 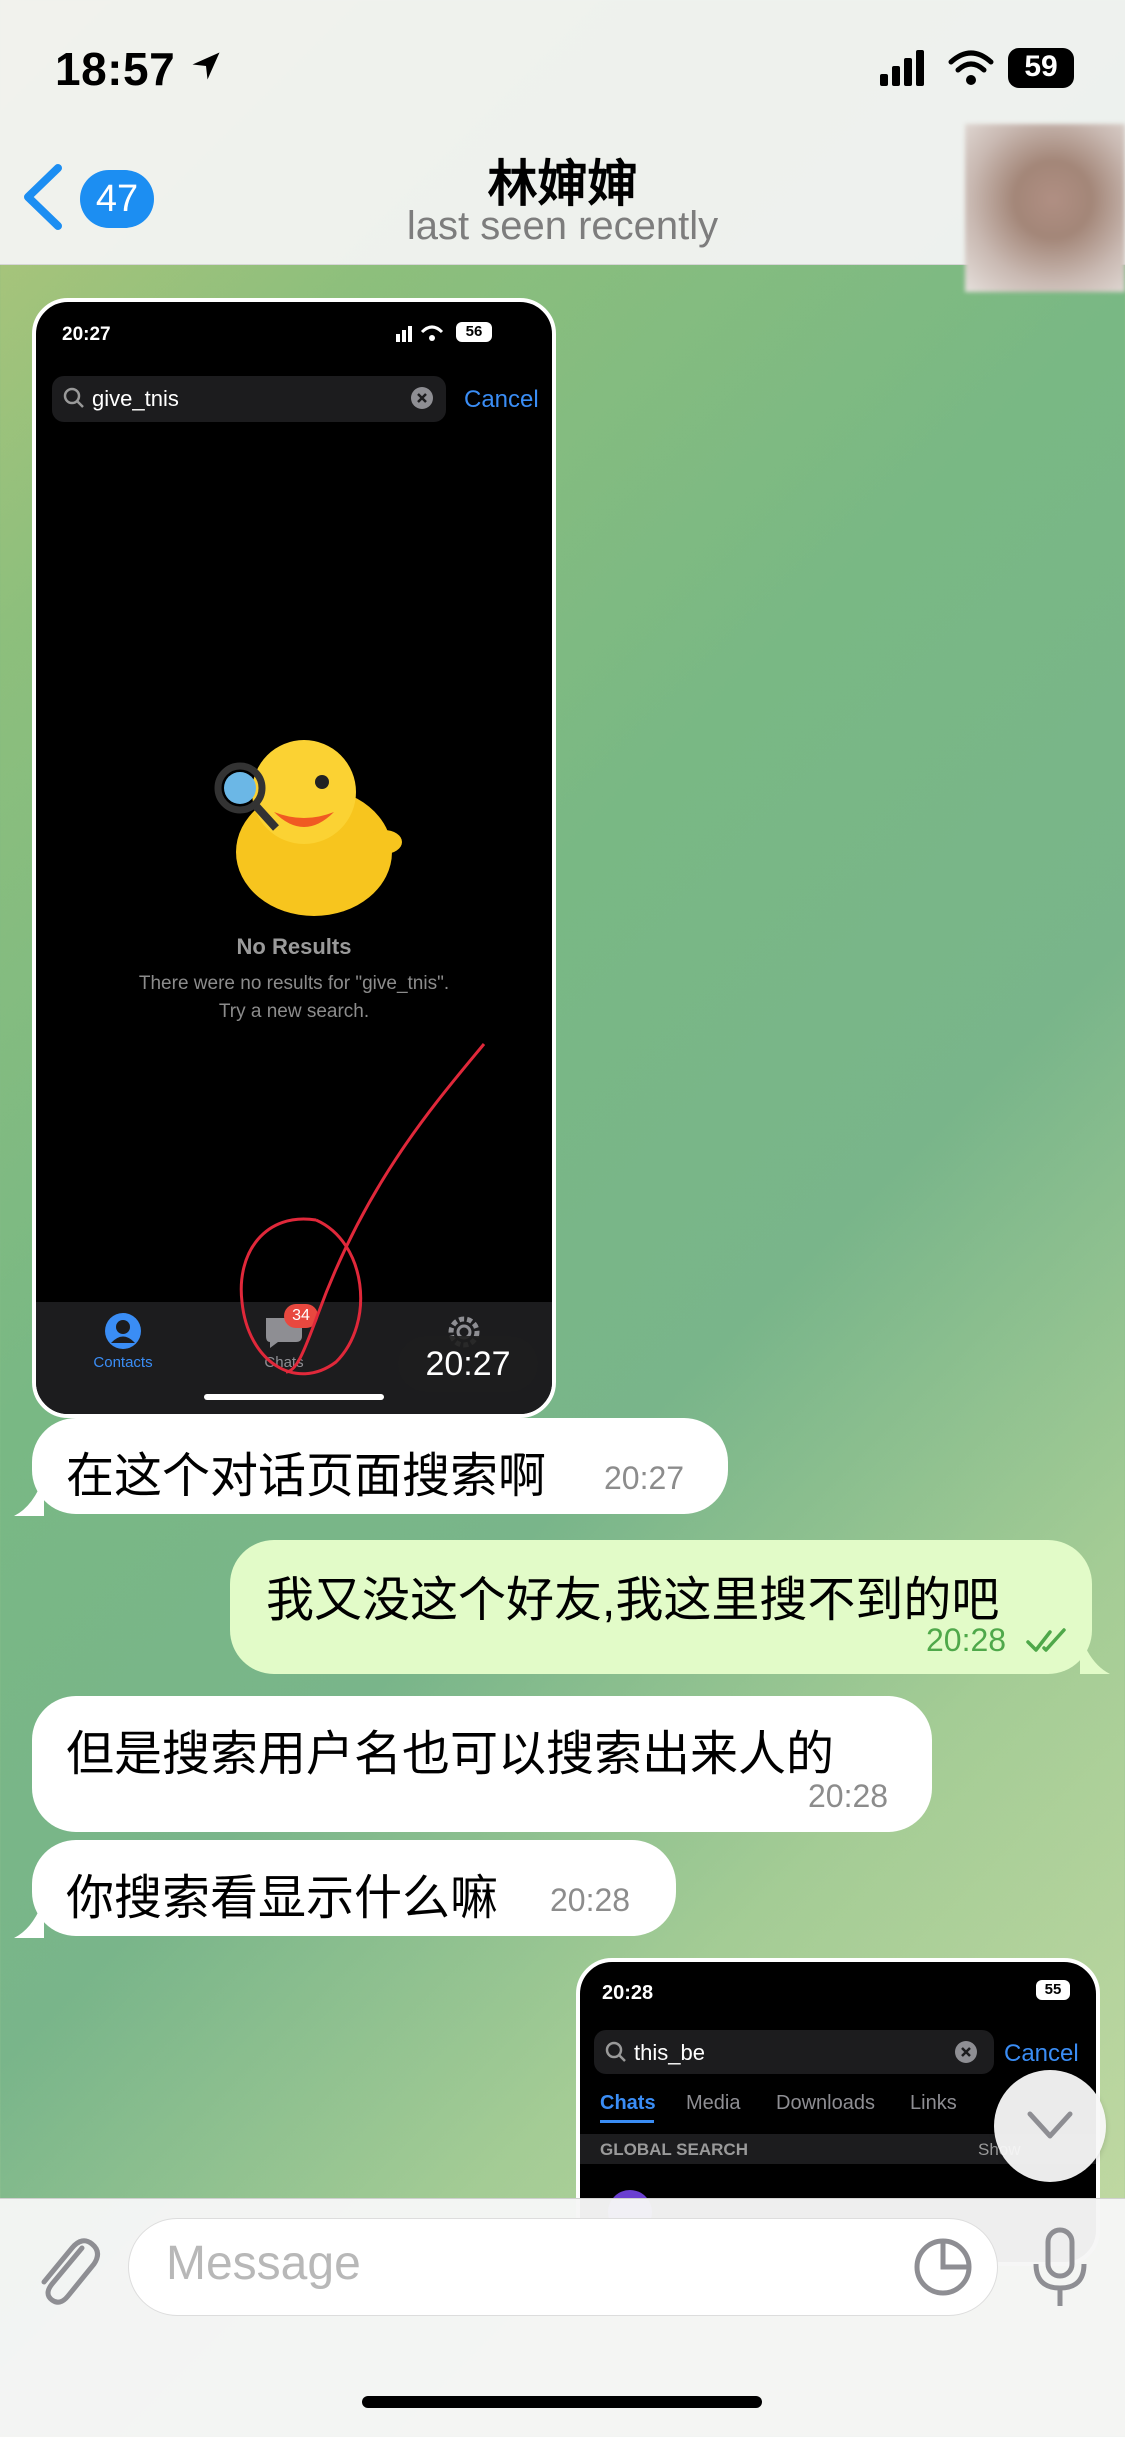 I want to click on message-text: 但是搜索用户名也可以搜索出来人的, so click(x=450, y=1754).